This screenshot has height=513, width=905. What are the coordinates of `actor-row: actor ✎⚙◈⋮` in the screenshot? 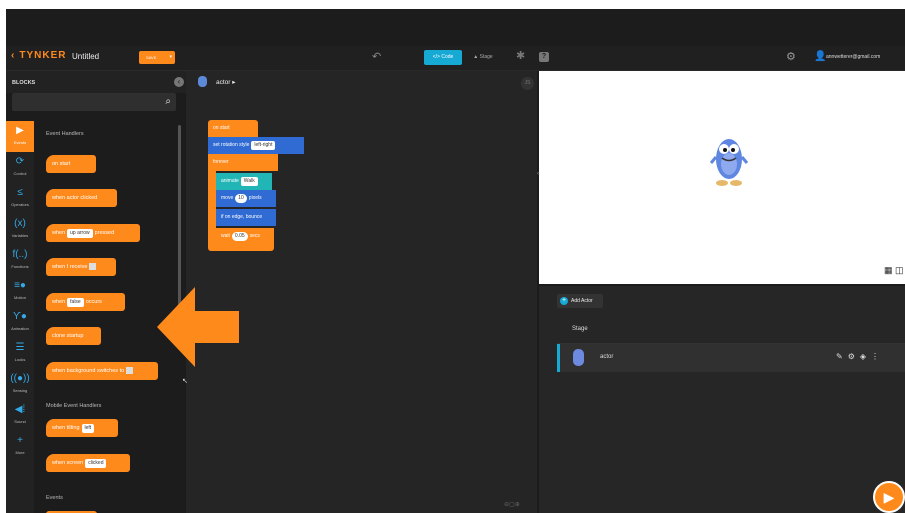 It's located at (731, 358).